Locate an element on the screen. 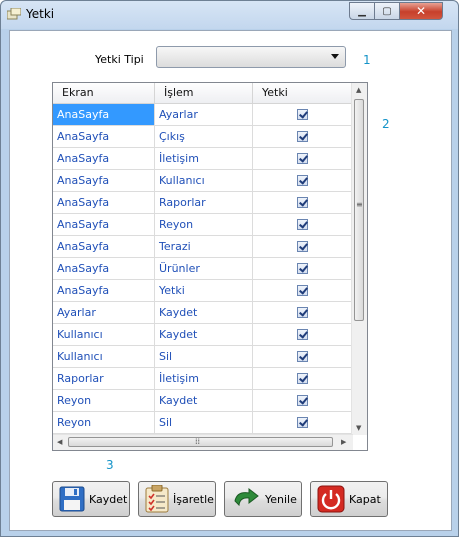 This screenshot has height=537, width=459. table-row: Reyon Sil is located at coordinates (203, 423).